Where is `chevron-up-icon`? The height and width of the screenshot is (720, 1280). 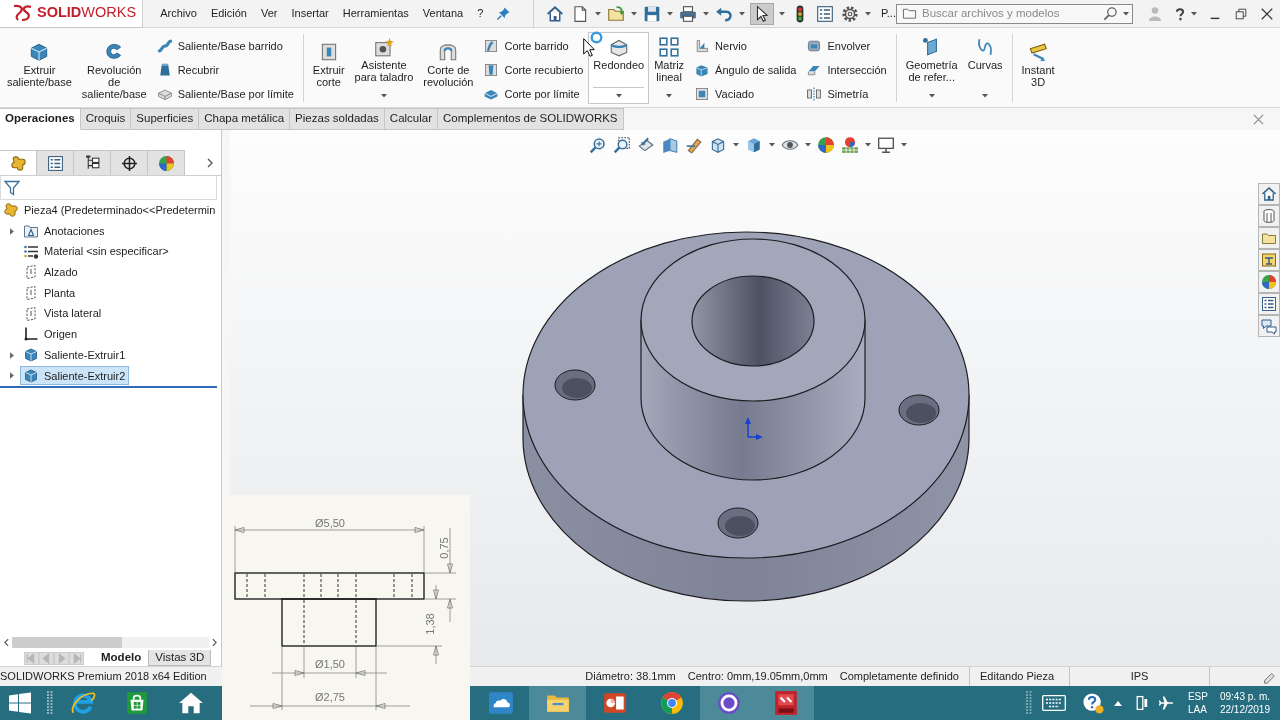 chevron-up-icon is located at coordinates (1117, 703).